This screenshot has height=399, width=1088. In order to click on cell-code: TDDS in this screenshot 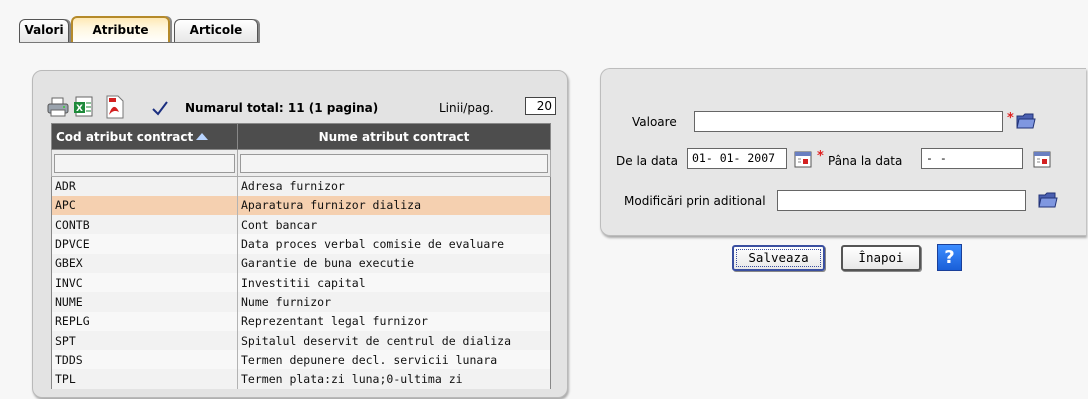, I will do `click(144, 360)`.